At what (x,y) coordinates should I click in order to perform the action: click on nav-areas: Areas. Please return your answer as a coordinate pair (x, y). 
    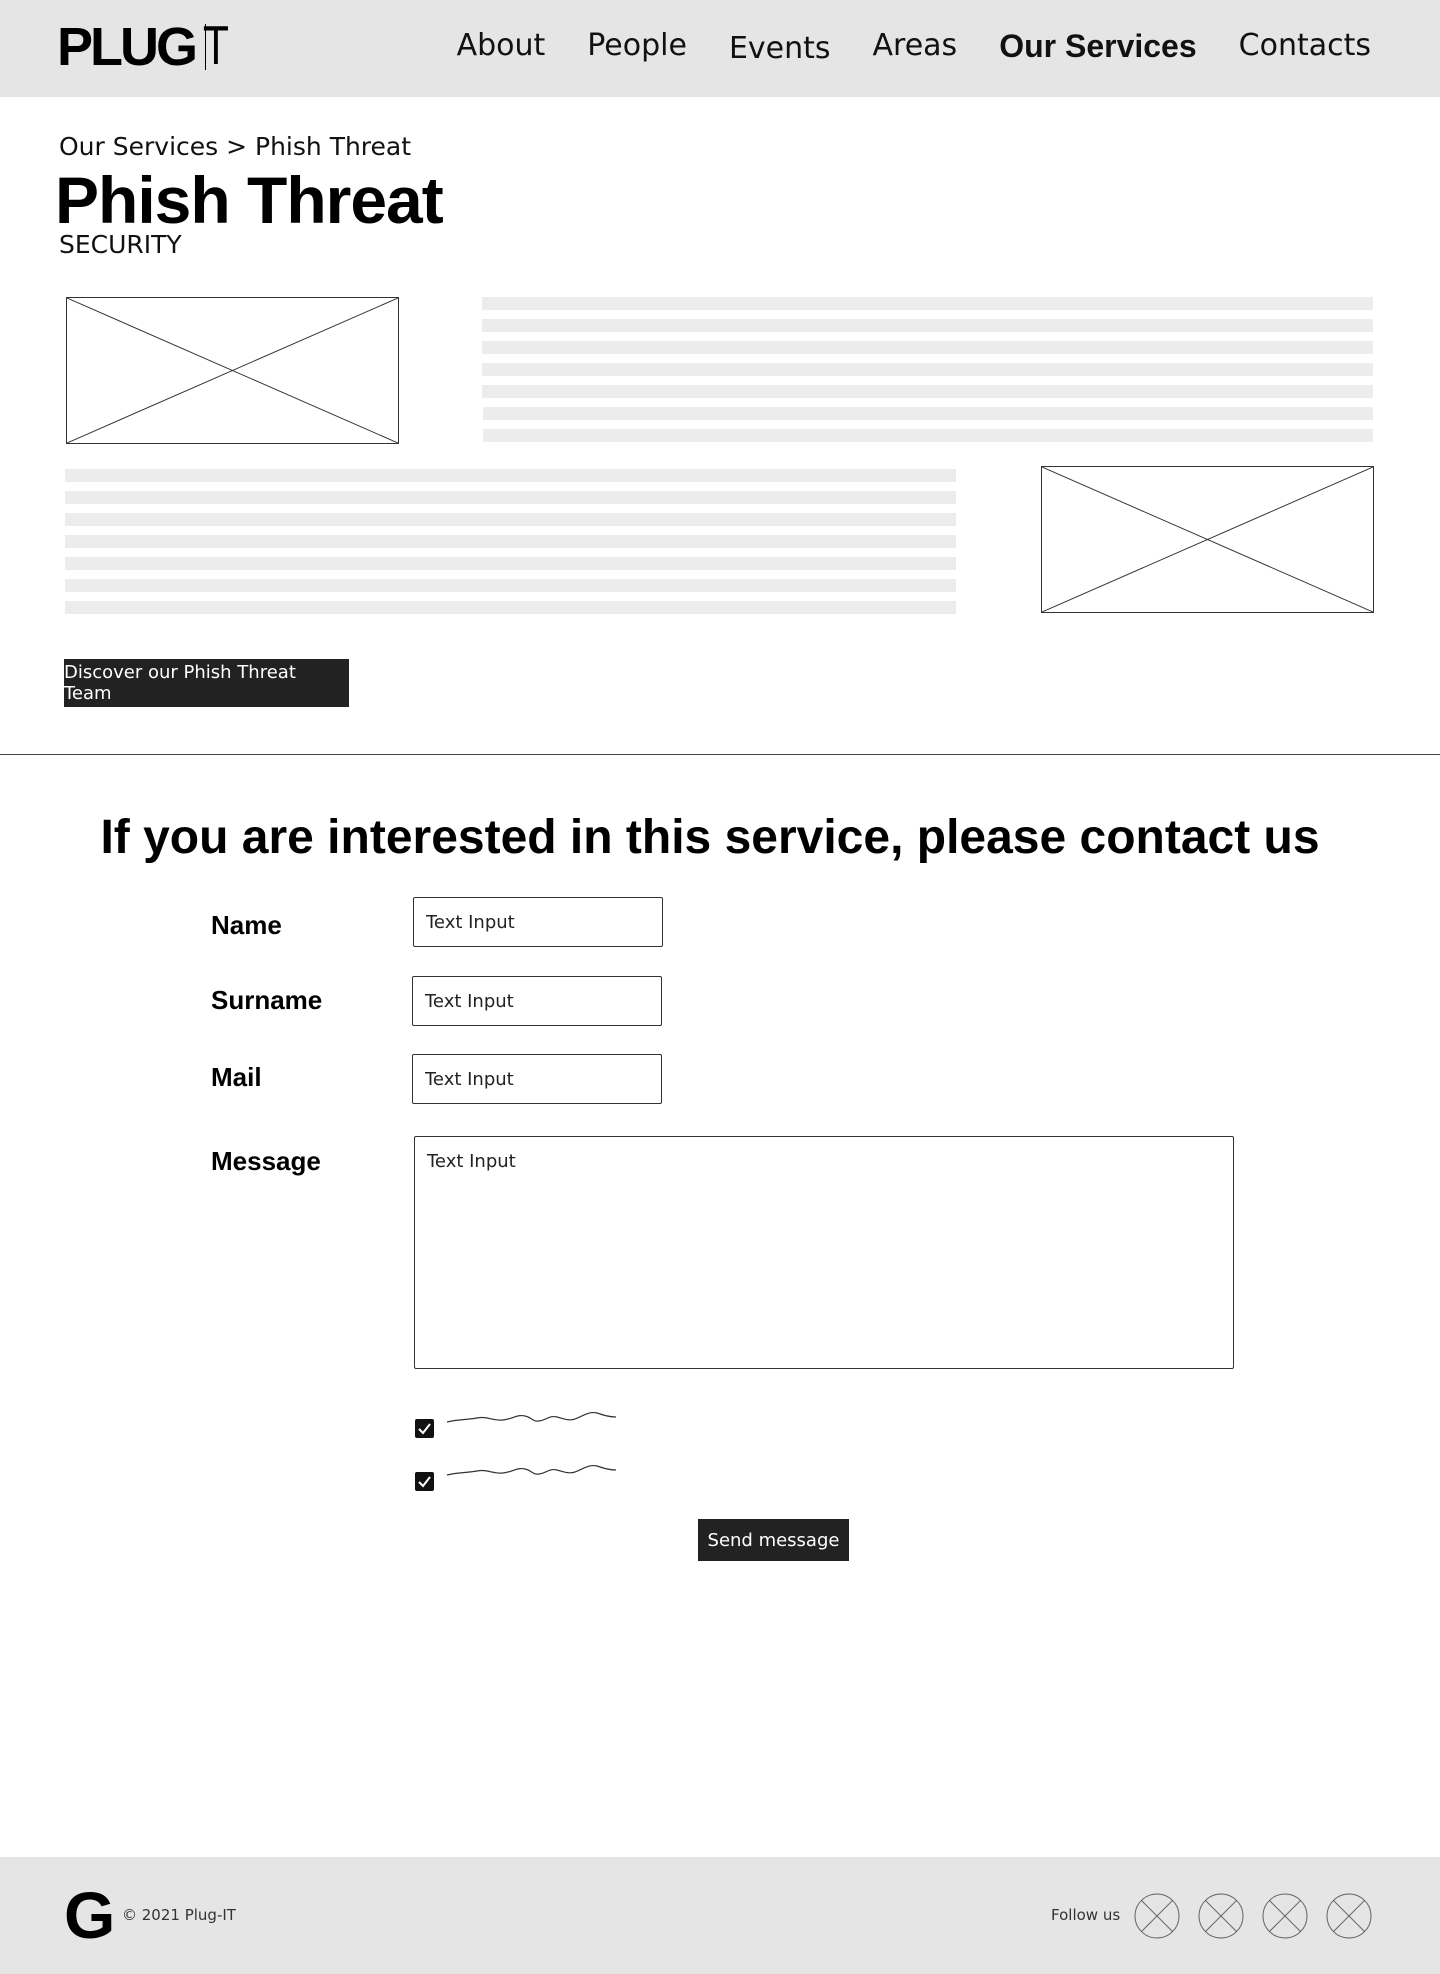
    Looking at the image, I should click on (915, 47).